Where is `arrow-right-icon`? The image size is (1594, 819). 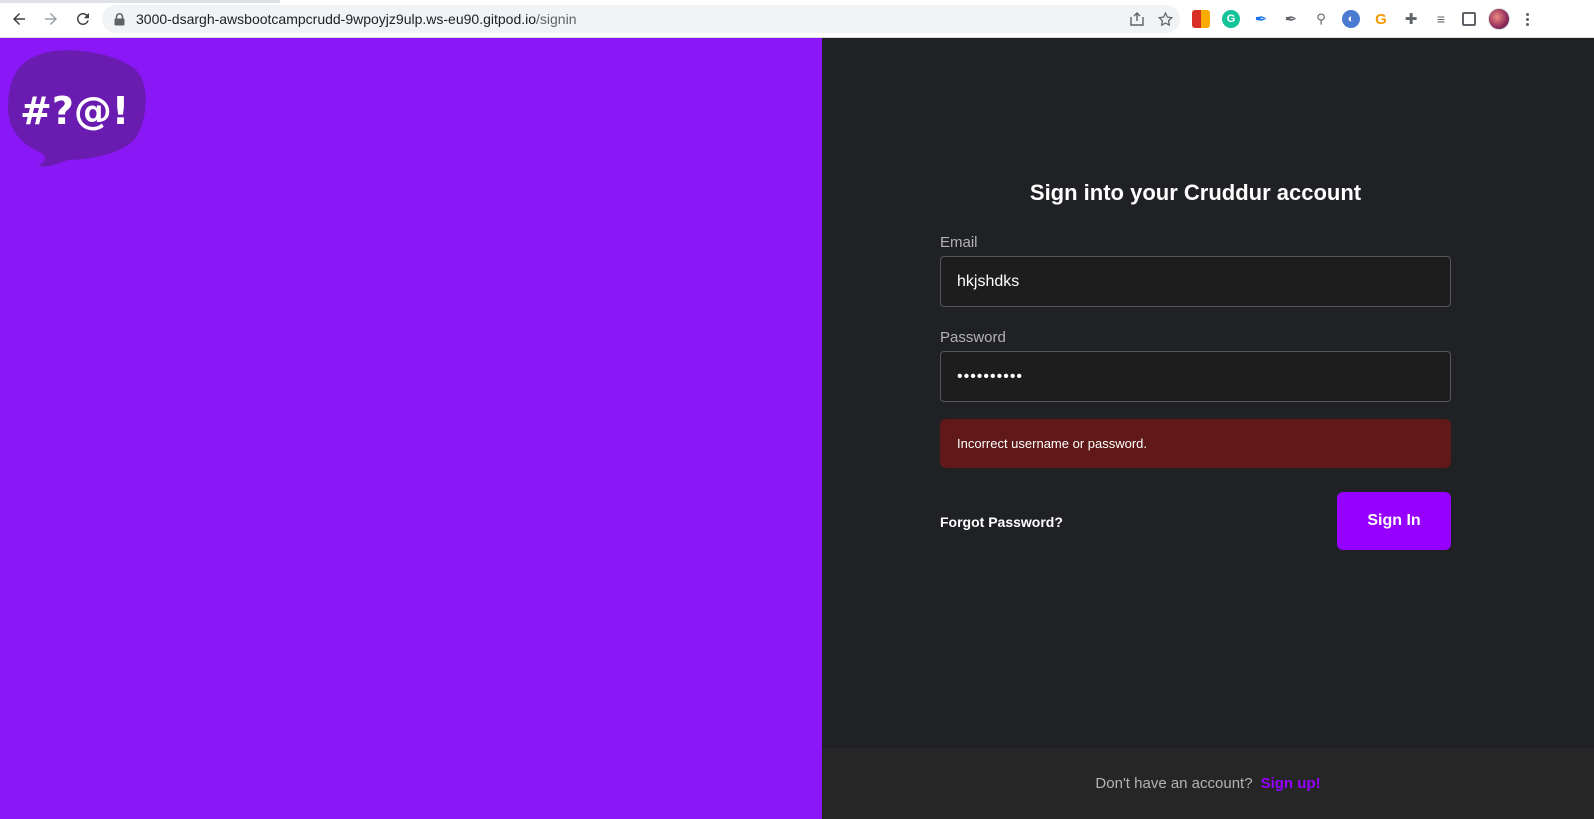 arrow-right-icon is located at coordinates (51, 18).